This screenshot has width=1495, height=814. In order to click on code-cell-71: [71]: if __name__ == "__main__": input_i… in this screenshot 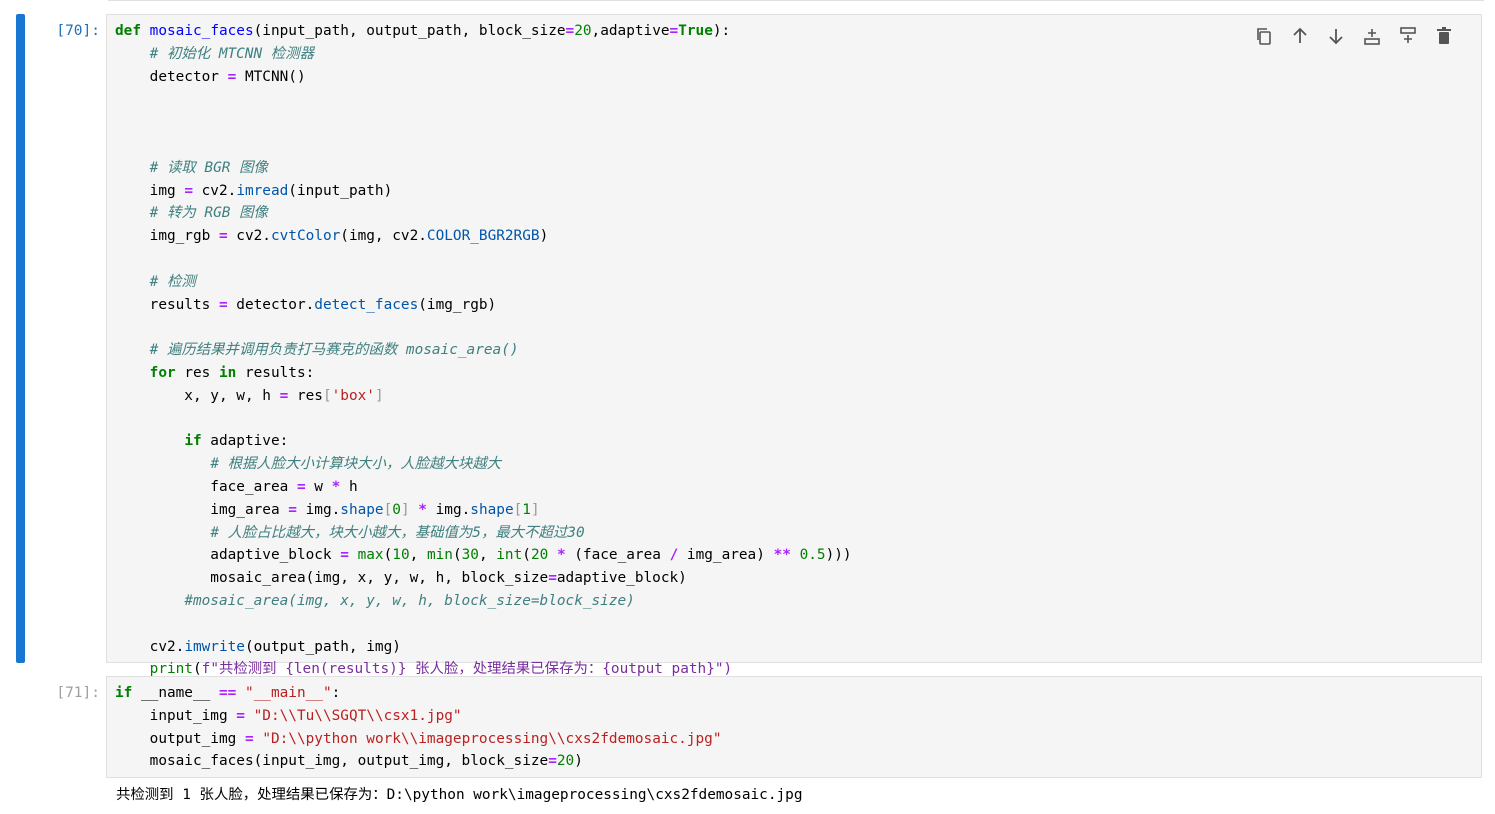, I will do `click(747, 727)`.